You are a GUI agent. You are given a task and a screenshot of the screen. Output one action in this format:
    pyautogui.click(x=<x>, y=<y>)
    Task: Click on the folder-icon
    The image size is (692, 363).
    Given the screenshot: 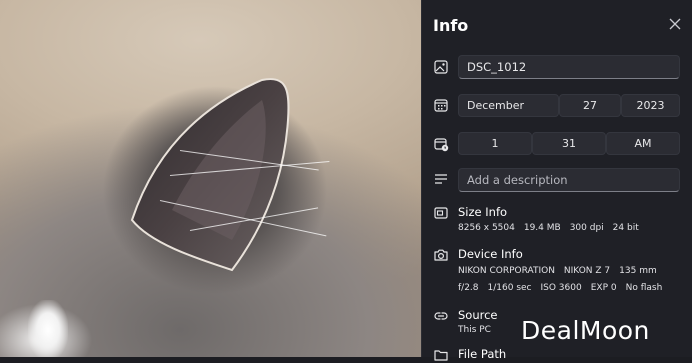 What is the action you would take?
    pyautogui.click(x=441, y=355)
    